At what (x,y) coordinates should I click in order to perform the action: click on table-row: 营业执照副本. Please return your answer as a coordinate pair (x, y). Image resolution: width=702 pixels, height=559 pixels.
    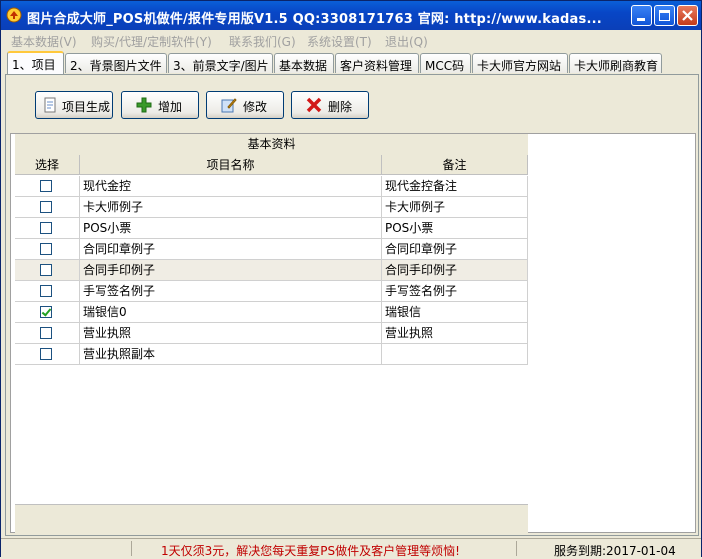
    Looking at the image, I should click on (271, 354).